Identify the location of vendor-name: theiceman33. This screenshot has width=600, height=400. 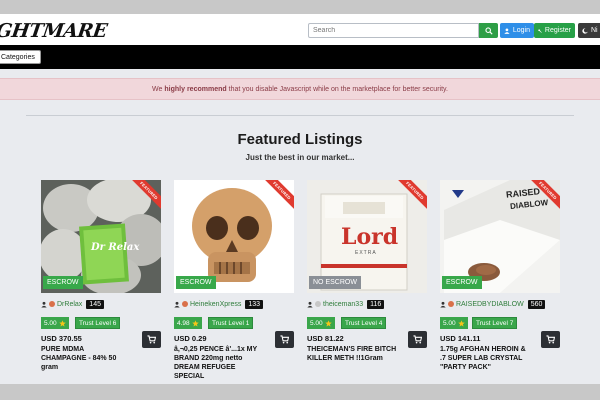
(343, 304).